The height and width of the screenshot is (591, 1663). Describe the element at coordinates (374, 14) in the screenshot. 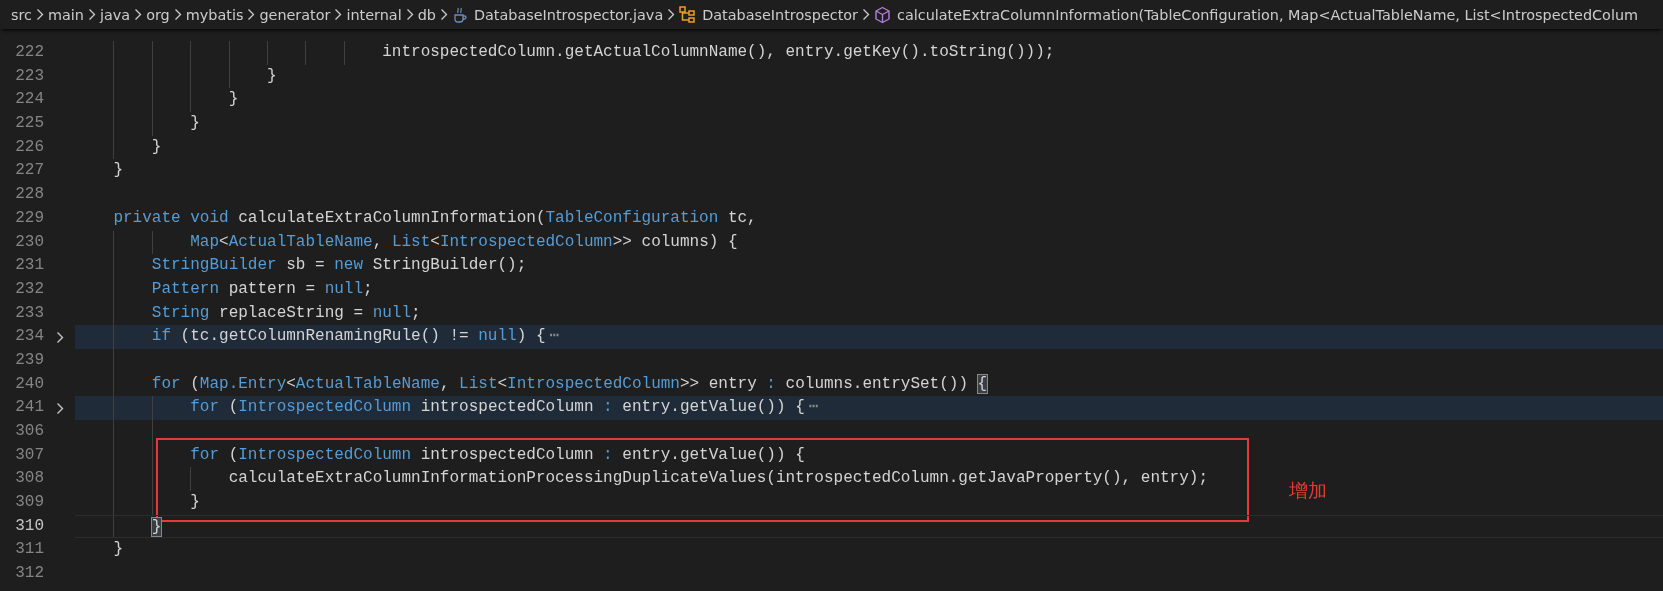

I see `breadcrumb-item: internal` at that location.